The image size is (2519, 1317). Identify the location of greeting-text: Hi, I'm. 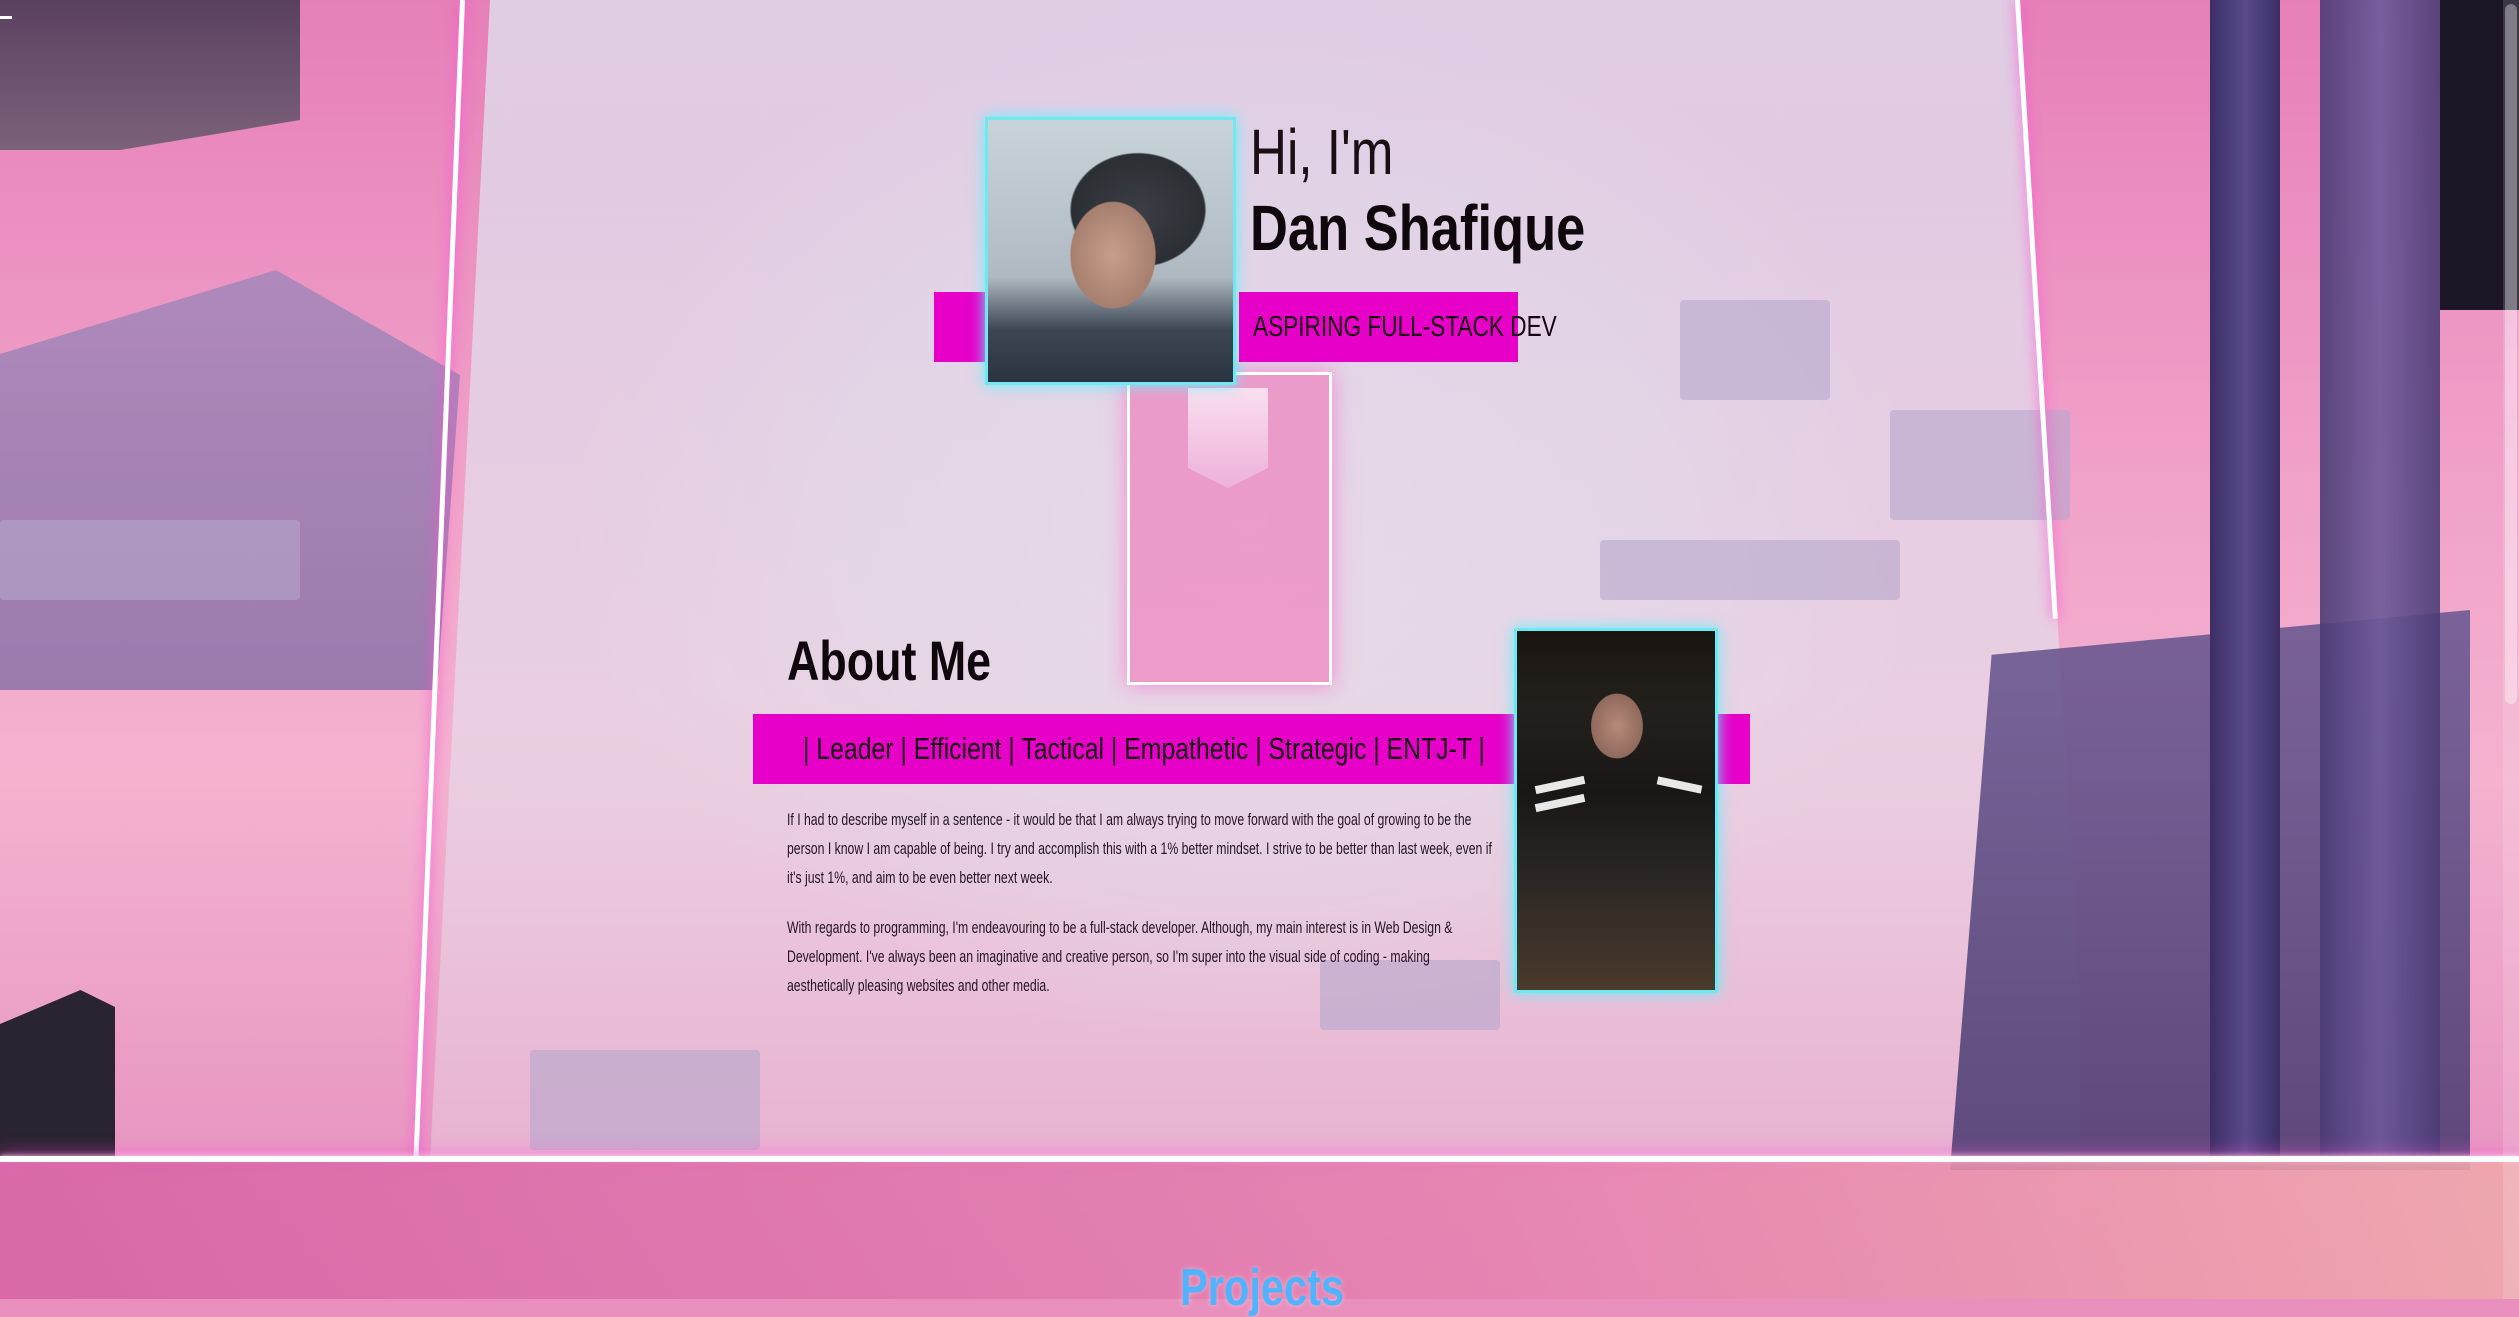
(1322, 152).